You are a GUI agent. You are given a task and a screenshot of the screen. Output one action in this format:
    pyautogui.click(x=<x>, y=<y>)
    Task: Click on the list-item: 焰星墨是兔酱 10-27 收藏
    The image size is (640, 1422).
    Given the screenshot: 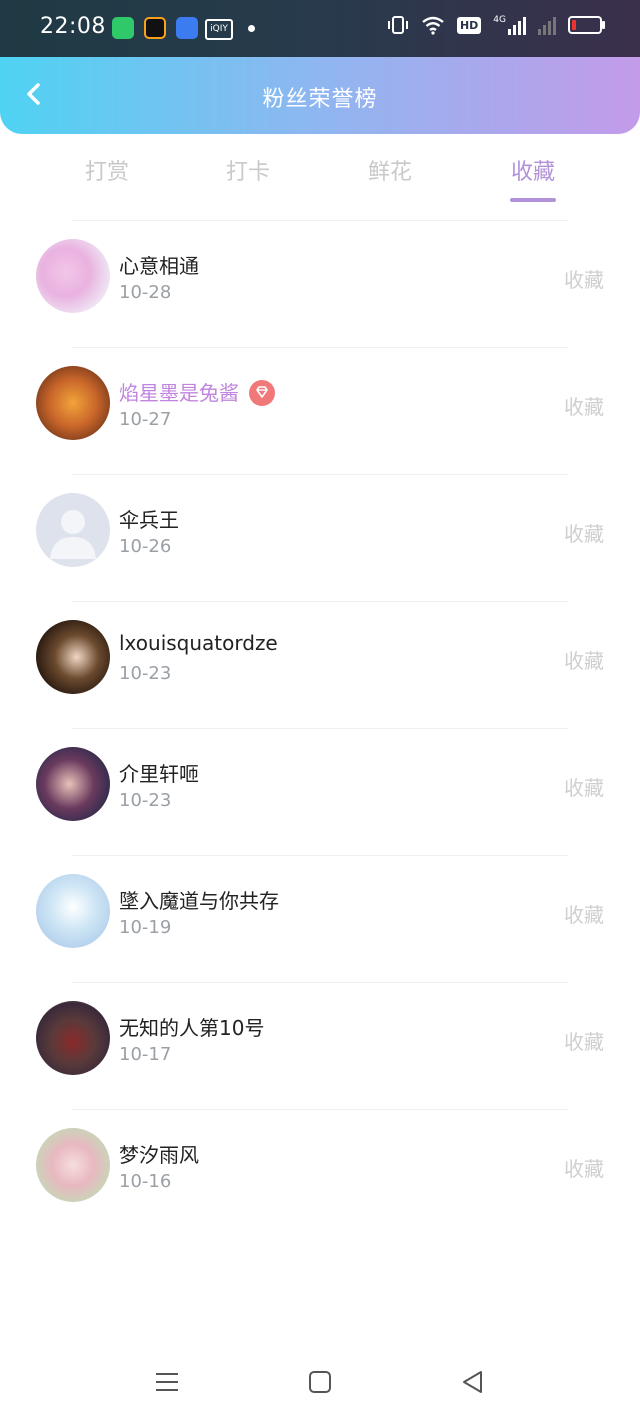 What is the action you would take?
    pyautogui.click(x=320, y=410)
    